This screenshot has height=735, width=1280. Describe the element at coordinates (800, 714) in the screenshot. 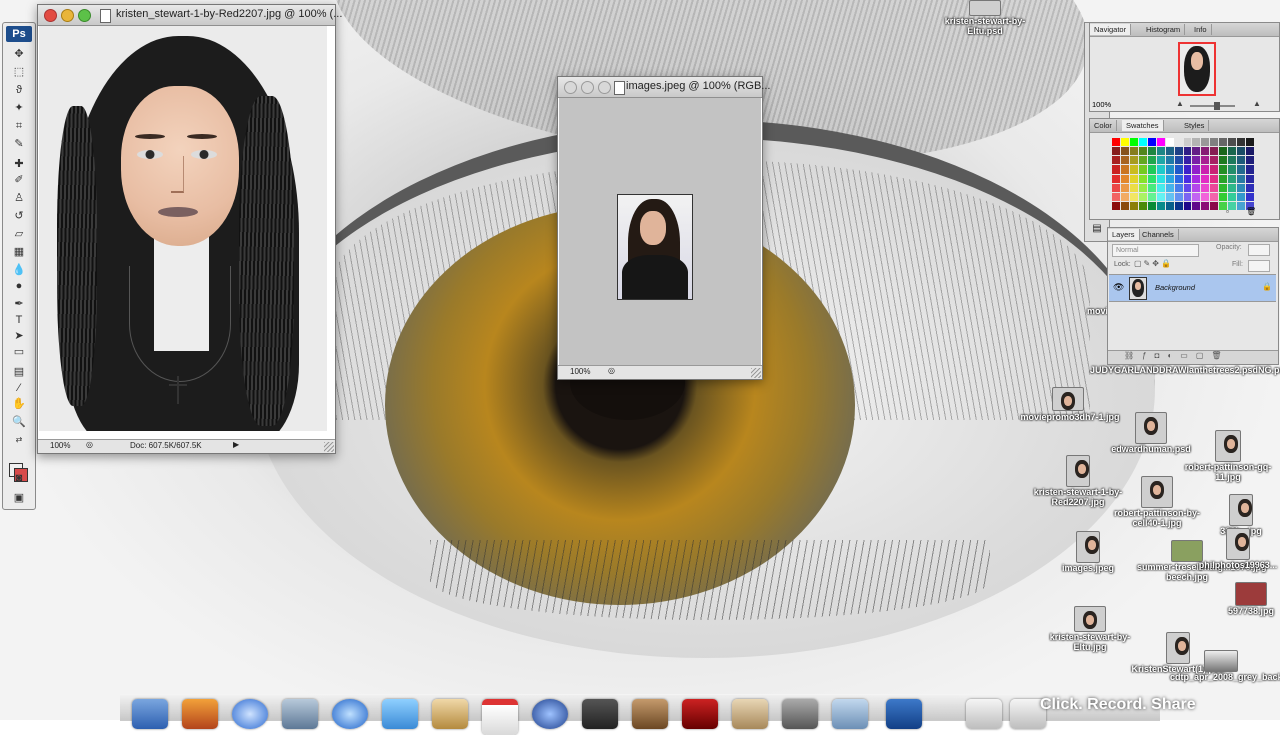

I see `system-preferences-icon` at that location.